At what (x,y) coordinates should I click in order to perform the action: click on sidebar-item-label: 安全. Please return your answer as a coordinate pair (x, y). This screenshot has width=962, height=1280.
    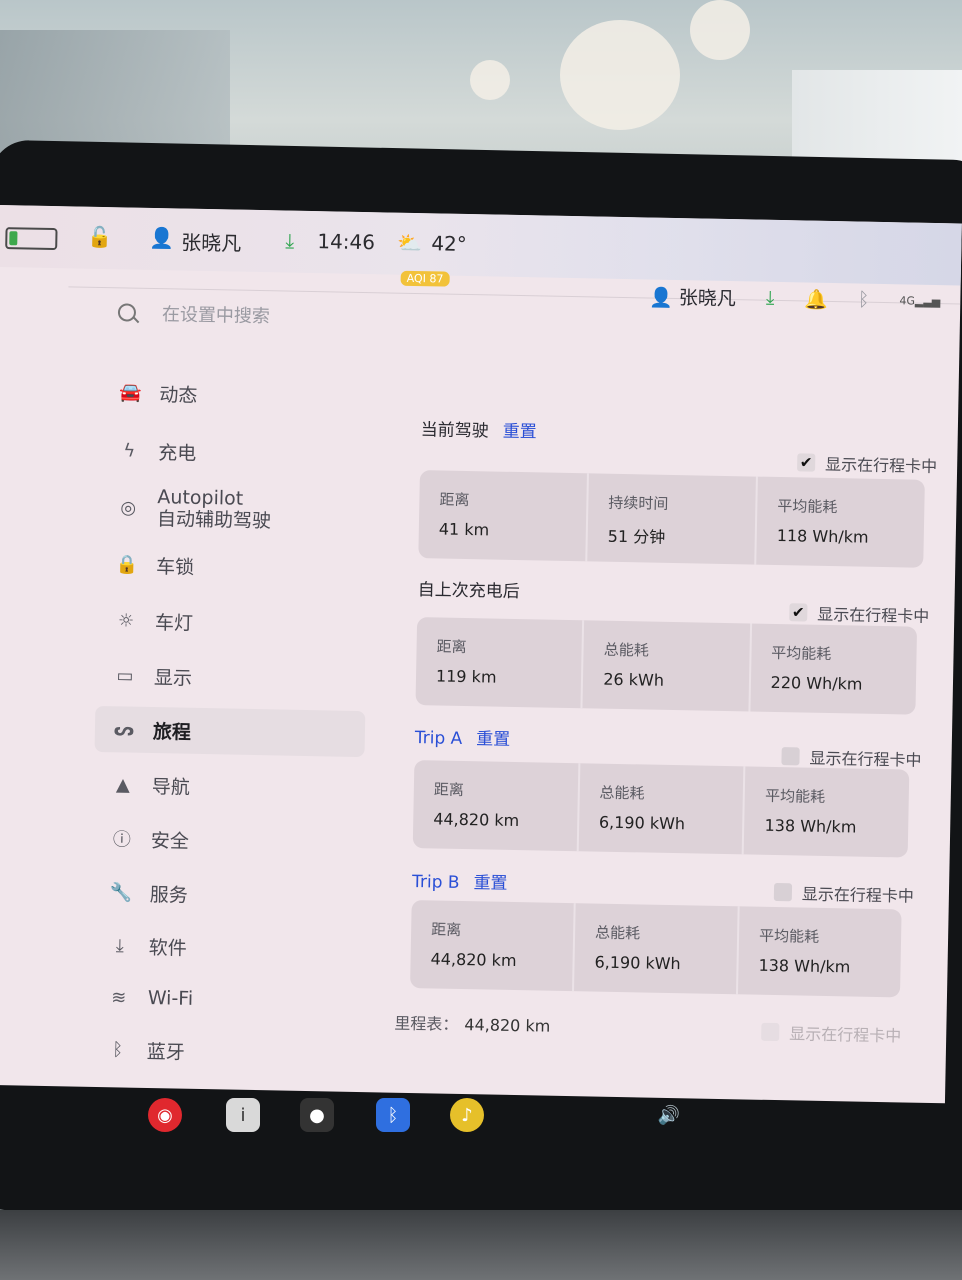
    Looking at the image, I should click on (170, 841).